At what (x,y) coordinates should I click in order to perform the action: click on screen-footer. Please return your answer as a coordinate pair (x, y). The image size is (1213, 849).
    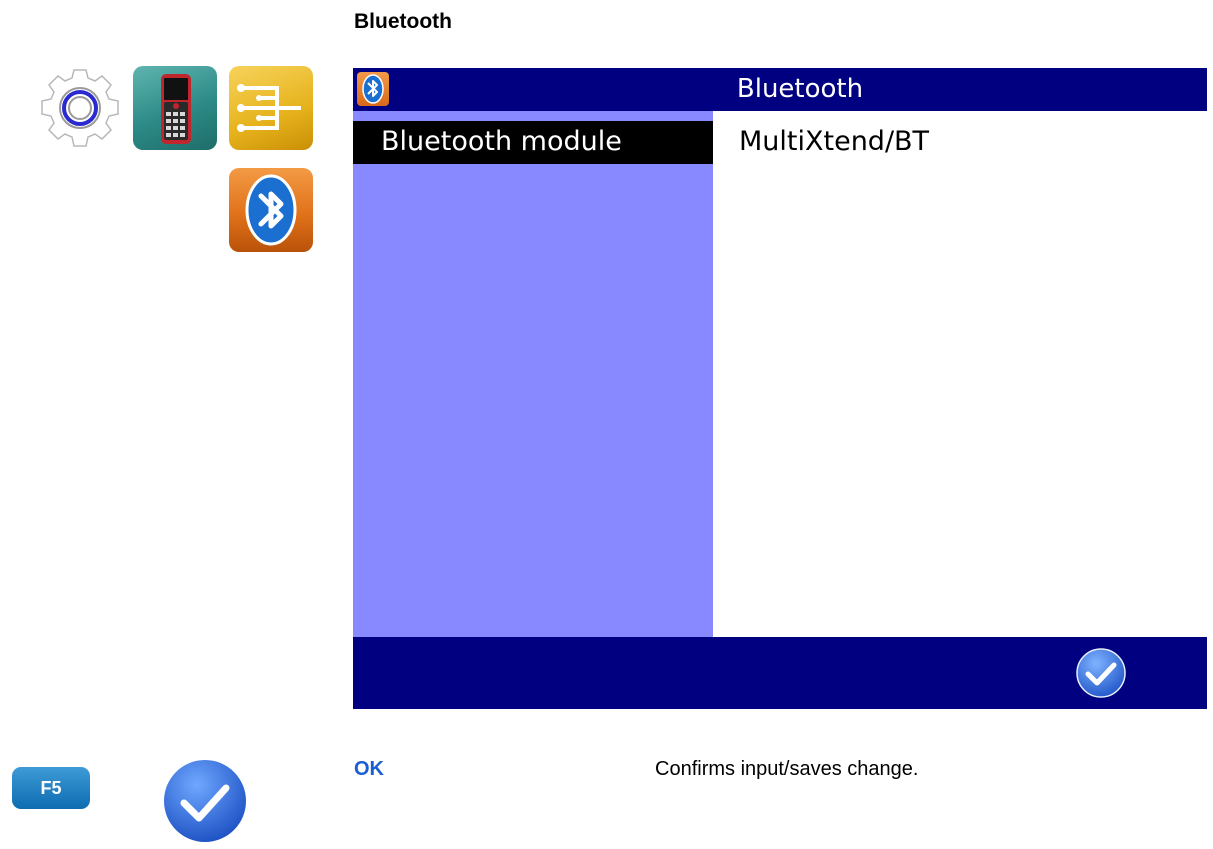
    Looking at the image, I should click on (780, 673).